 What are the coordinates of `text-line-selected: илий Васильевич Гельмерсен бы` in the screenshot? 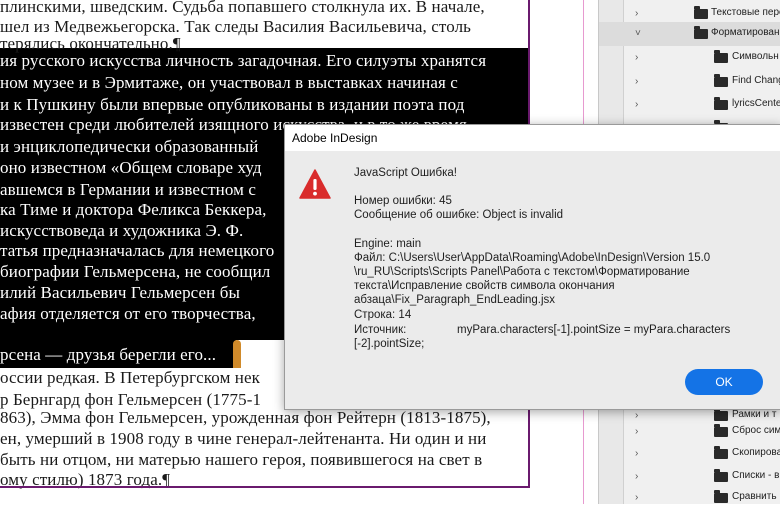 It's located at (120, 292).